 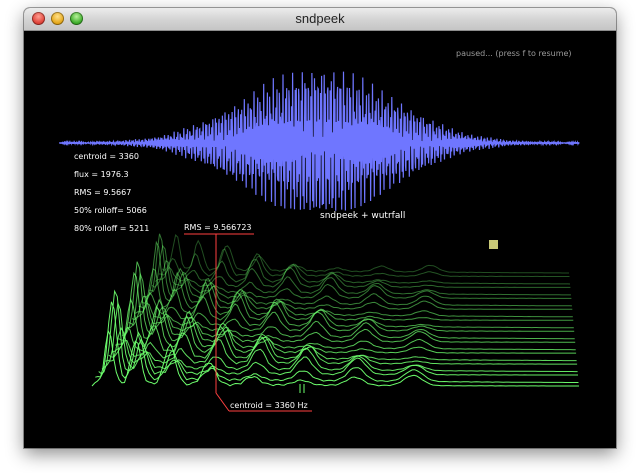 I want to click on feature-centroid: centroid = 3360, so click(x=106, y=156).